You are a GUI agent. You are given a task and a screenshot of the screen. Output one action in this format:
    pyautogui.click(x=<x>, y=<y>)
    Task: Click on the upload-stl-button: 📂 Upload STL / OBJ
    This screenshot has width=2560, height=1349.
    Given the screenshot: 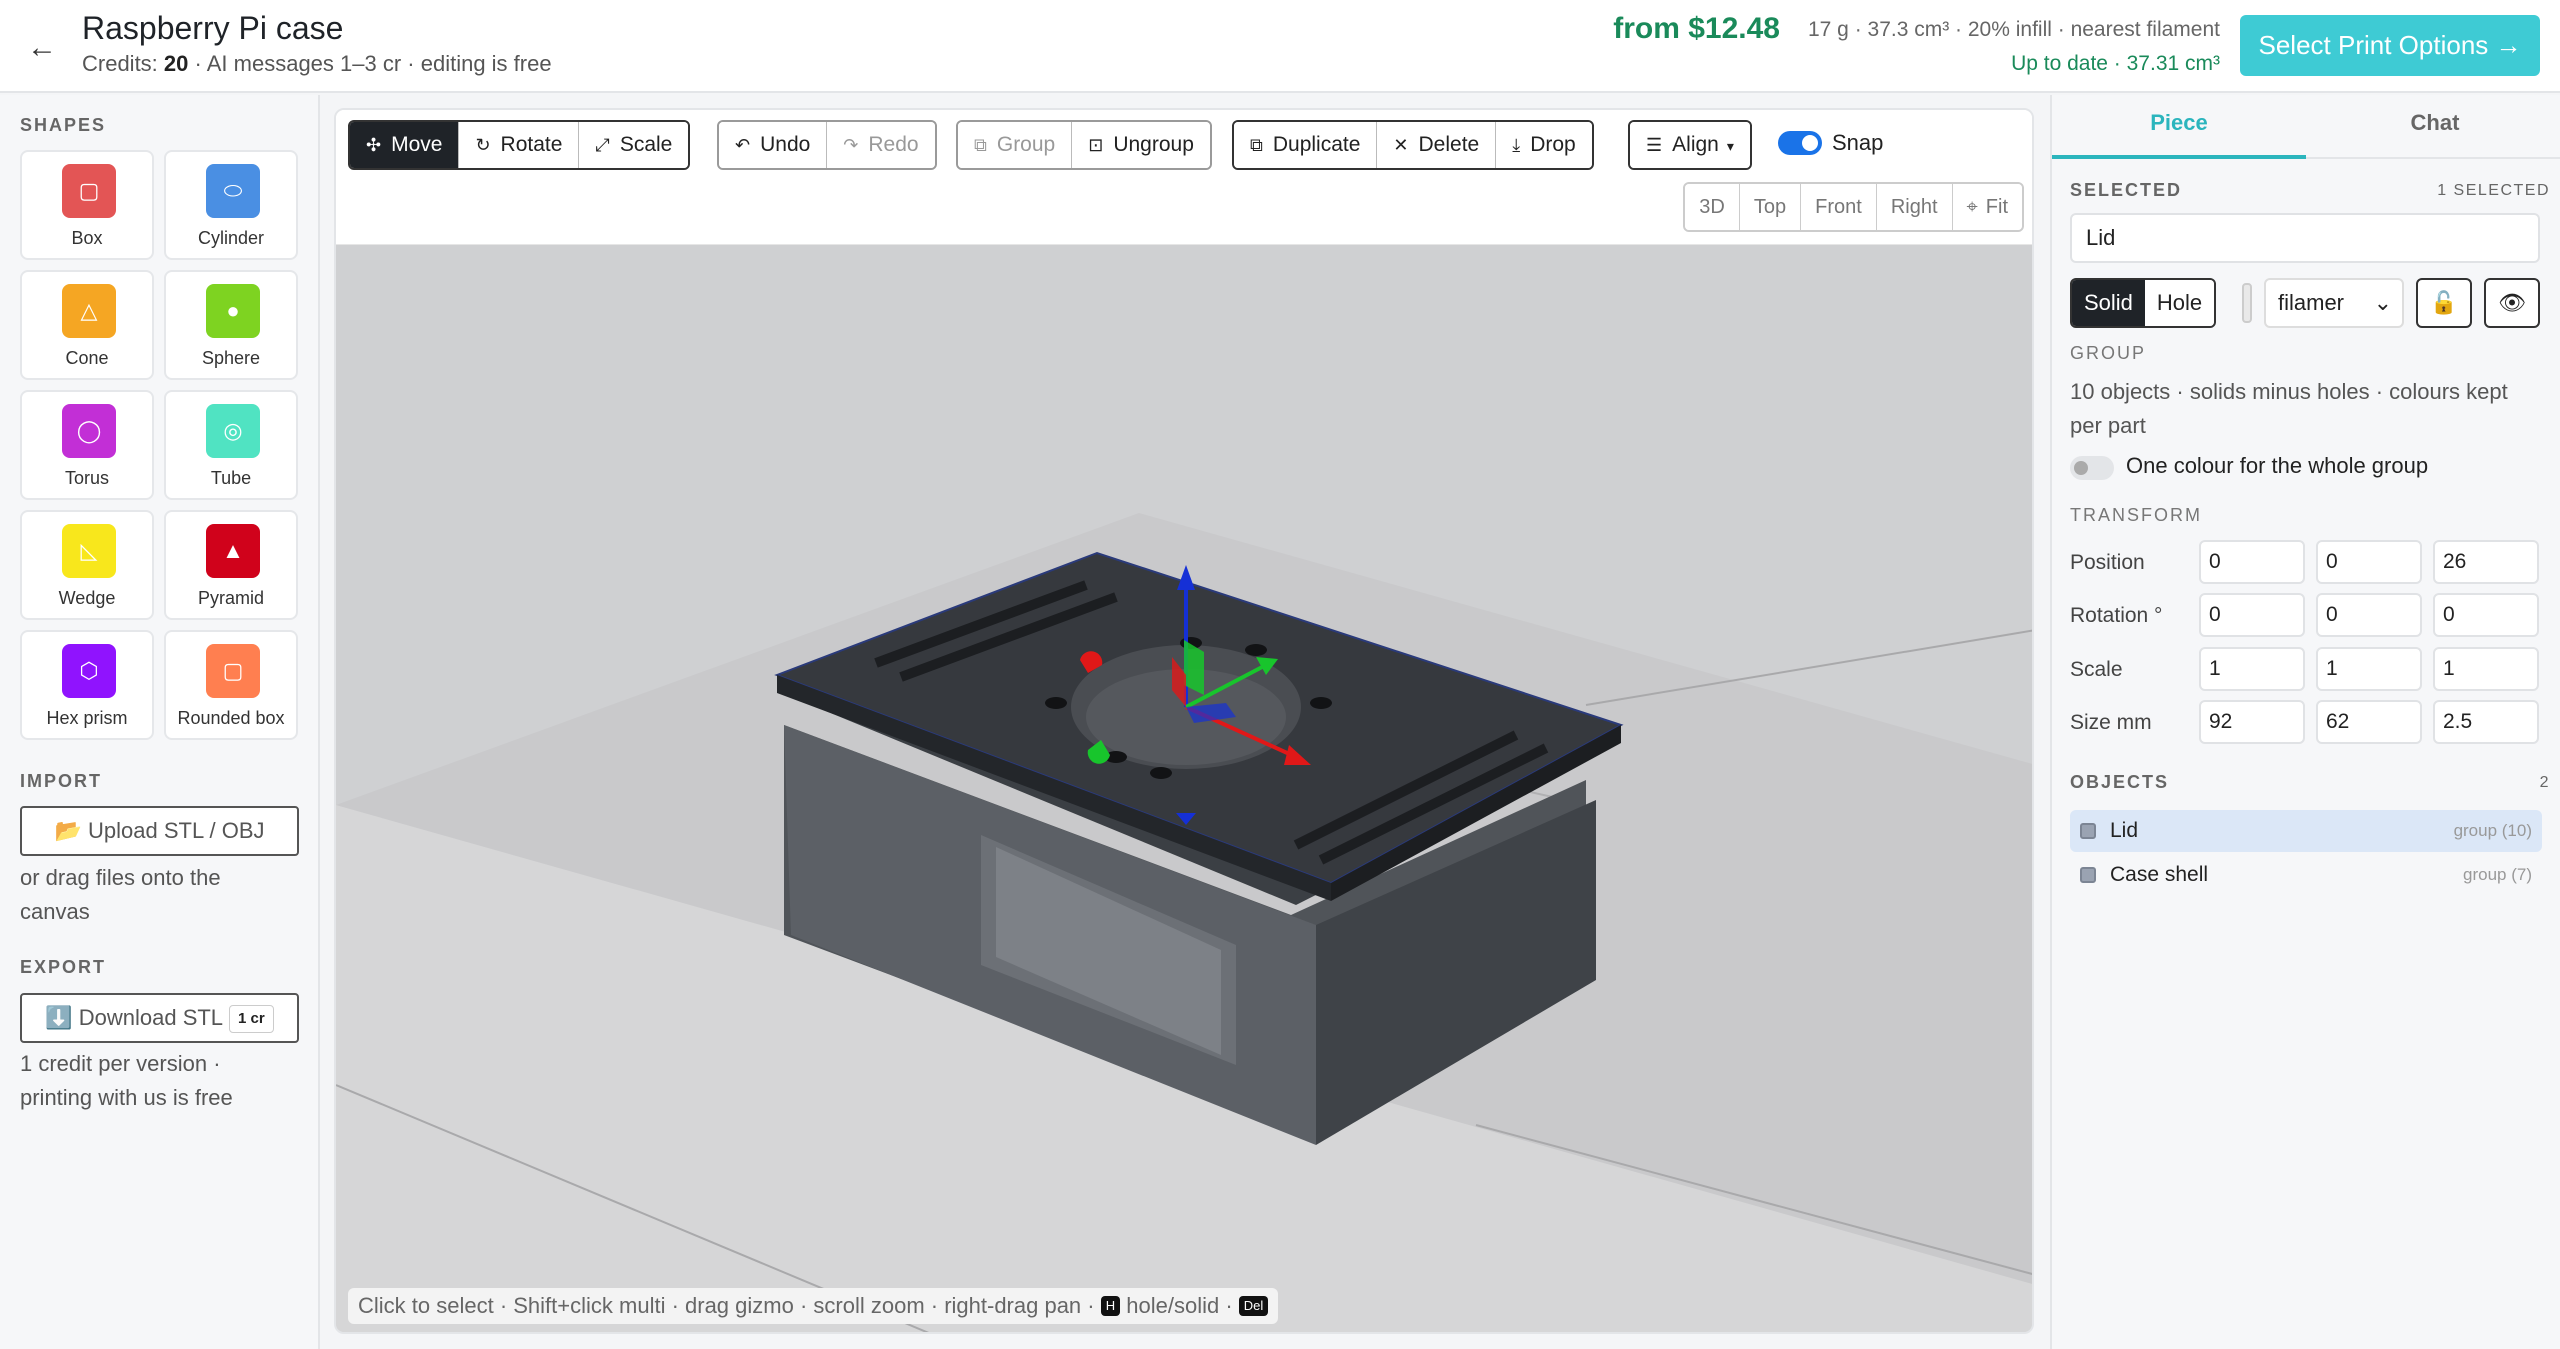 What is the action you would take?
    pyautogui.click(x=159, y=831)
    